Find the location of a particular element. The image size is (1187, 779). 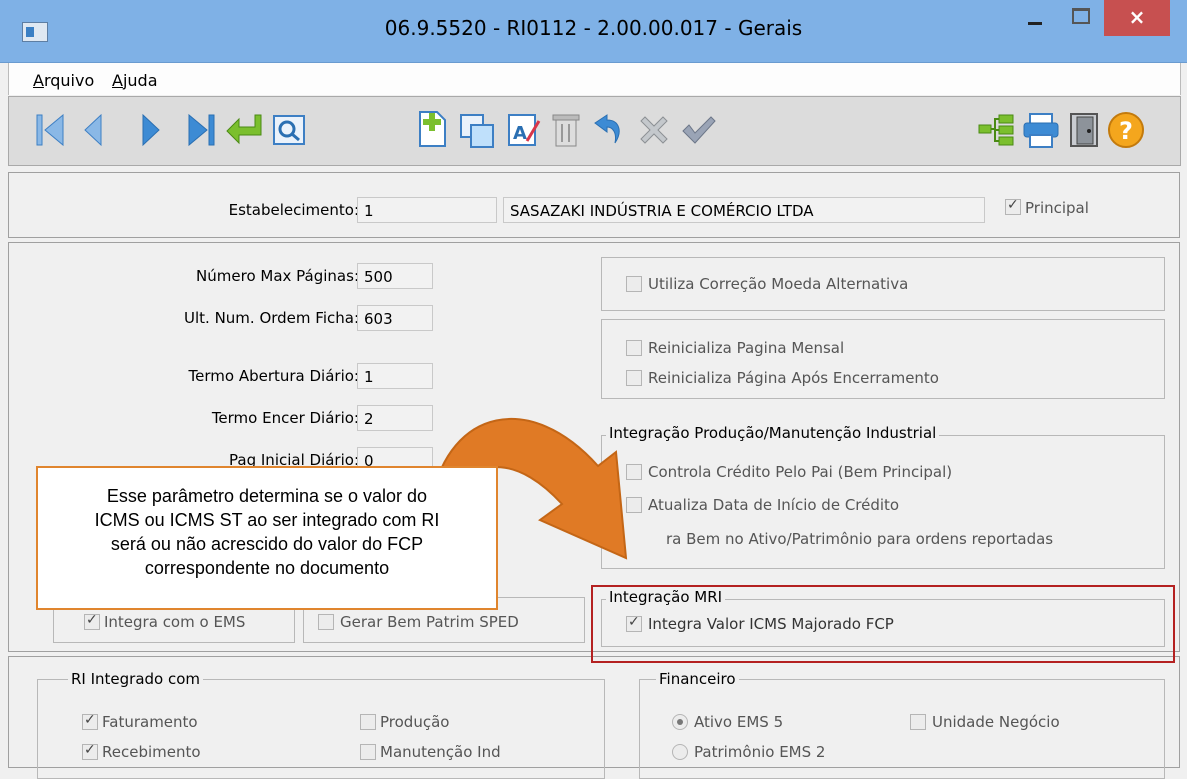

ult-num-label: Ult. Num. Ordem Ficha: is located at coordinates (271, 318).